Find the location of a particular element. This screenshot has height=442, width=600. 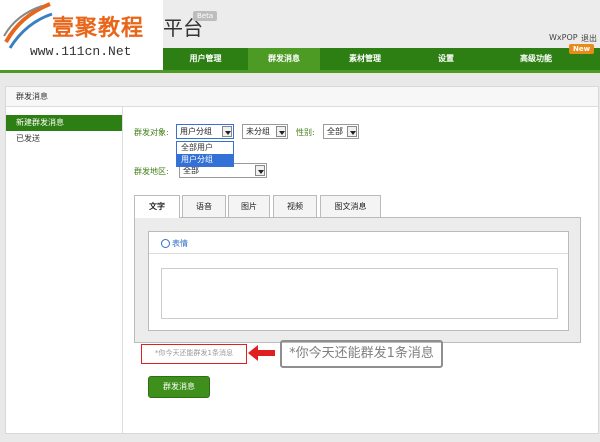

emoji-button: 表情 is located at coordinates (180, 243).